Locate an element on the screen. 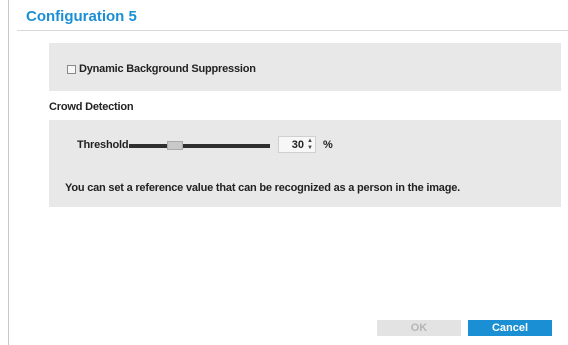  crowd-detection-heading: Crowd Detection is located at coordinates (91, 107).